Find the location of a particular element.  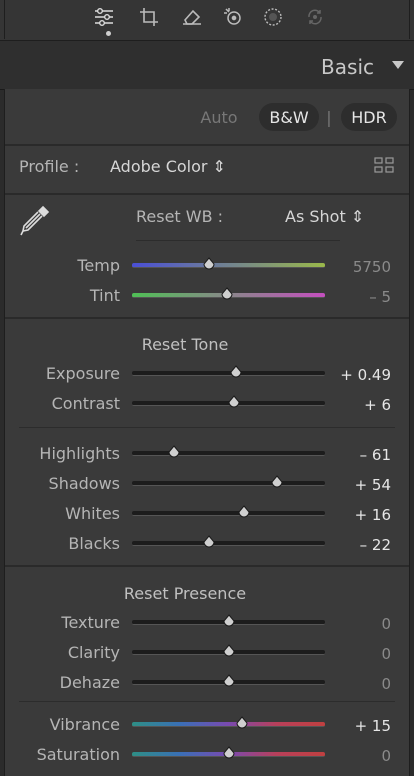

contrast-label: Contrast is located at coordinates (85, 403).